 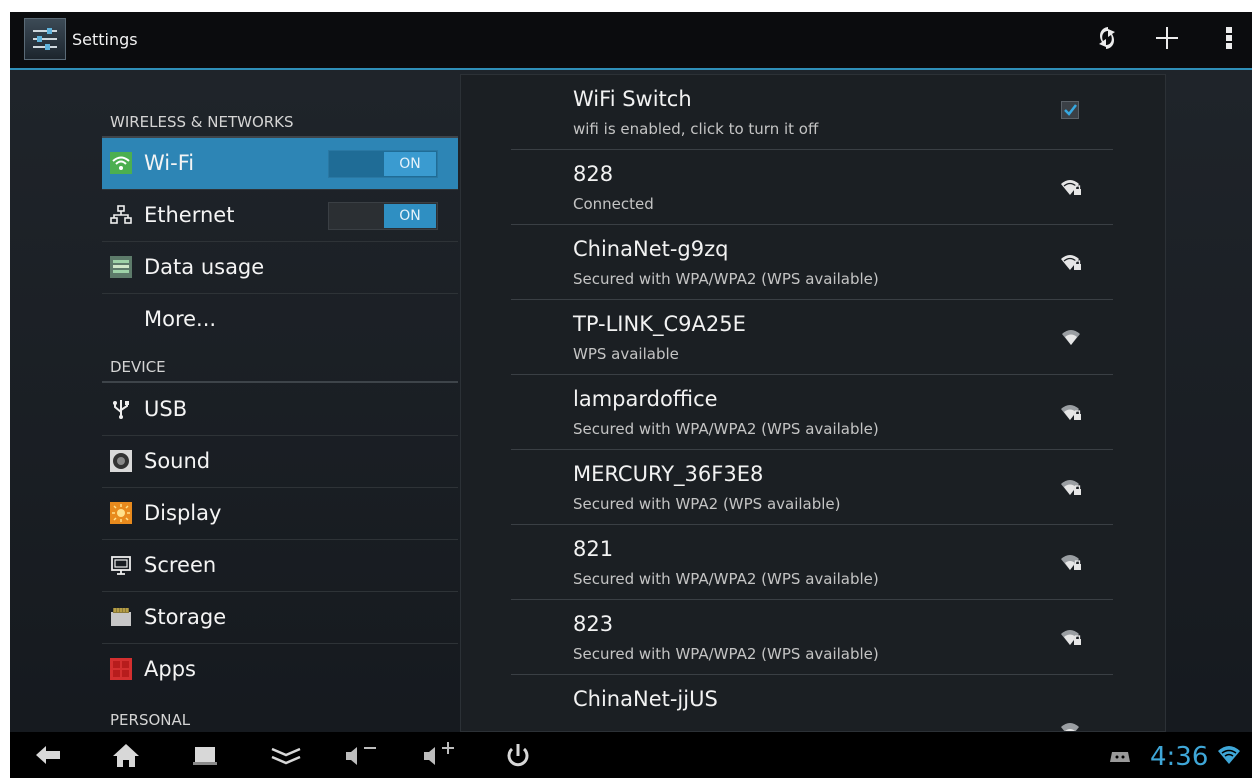 What do you see at coordinates (280, 268) in the screenshot?
I see `sidebar-item-data-usage: Data usage` at bounding box center [280, 268].